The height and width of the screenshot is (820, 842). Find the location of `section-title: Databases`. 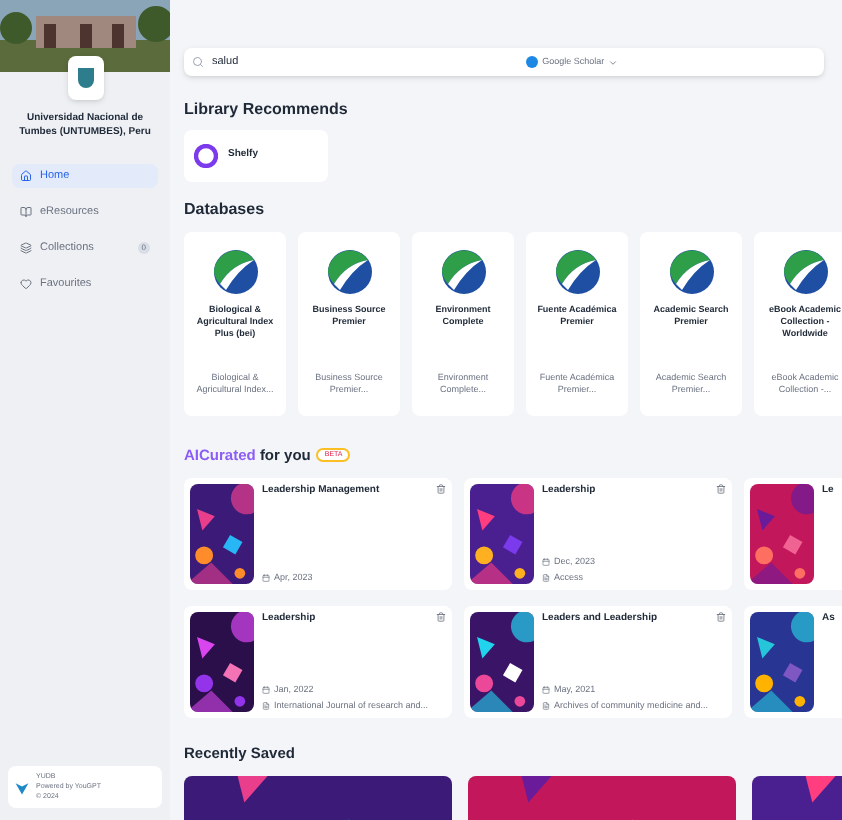

section-title: Databases is located at coordinates (225, 210).